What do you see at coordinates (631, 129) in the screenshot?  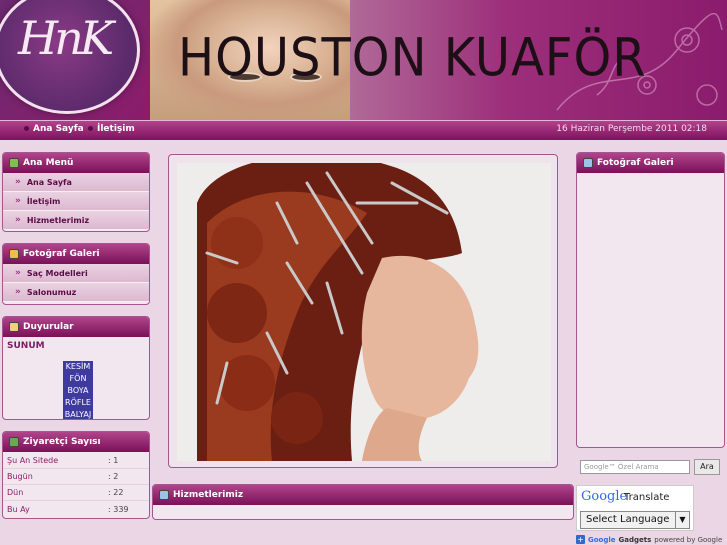 I see `current-date: 16 Haziran Perşembe 2011 02:18` at bounding box center [631, 129].